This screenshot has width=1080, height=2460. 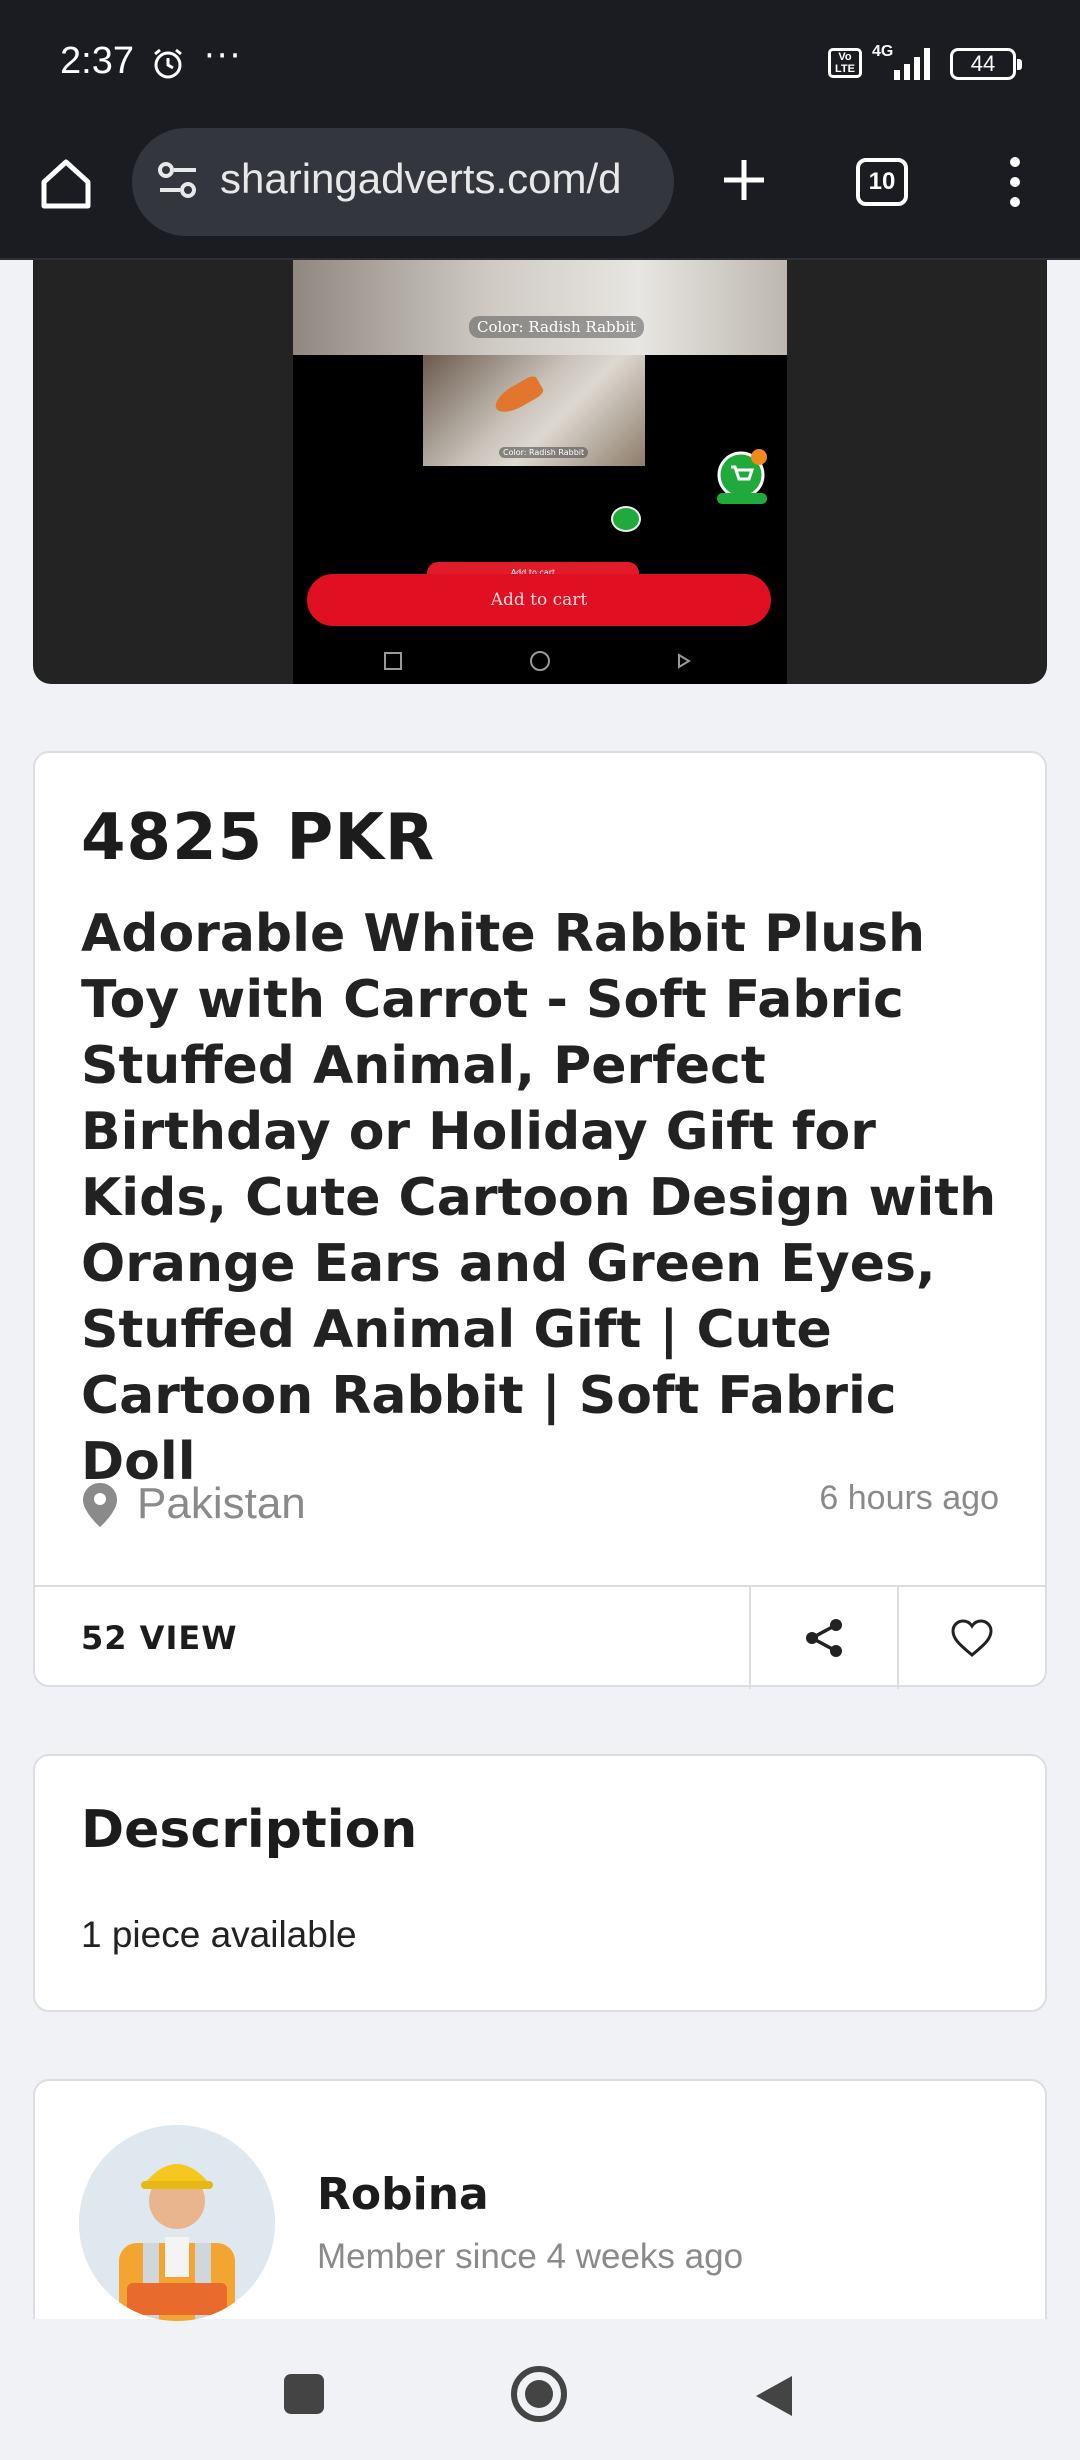 I want to click on svg-text: 4G, so click(x=882, y=51).